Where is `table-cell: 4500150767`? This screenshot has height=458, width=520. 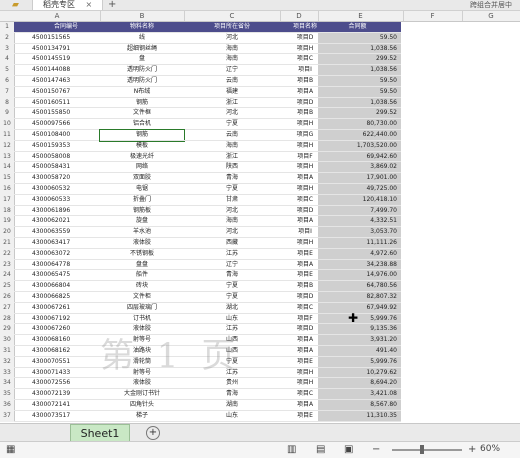
table-cell: 4500150767 is located at coordinates (57, 92).